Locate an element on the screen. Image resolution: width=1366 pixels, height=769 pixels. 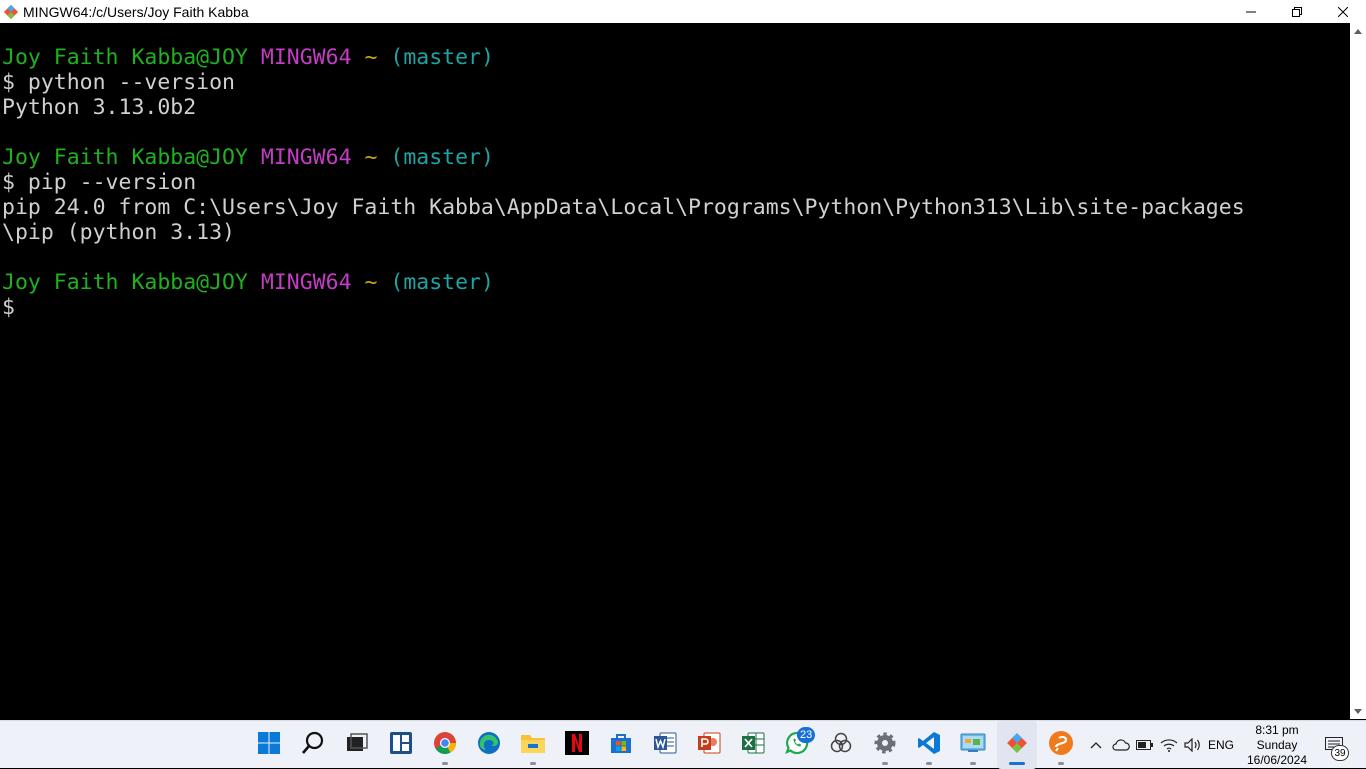
wifi-icon is located at coordinates (1169, 745).